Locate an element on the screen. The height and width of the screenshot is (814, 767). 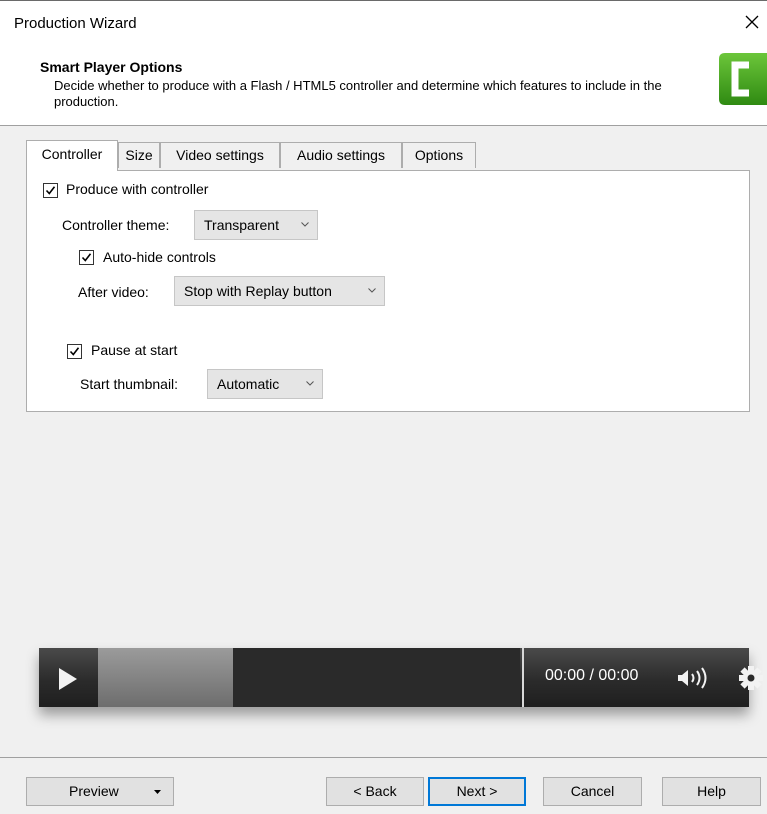
pause-at-start-label: Pause at start is located at coordinates (134, 350).